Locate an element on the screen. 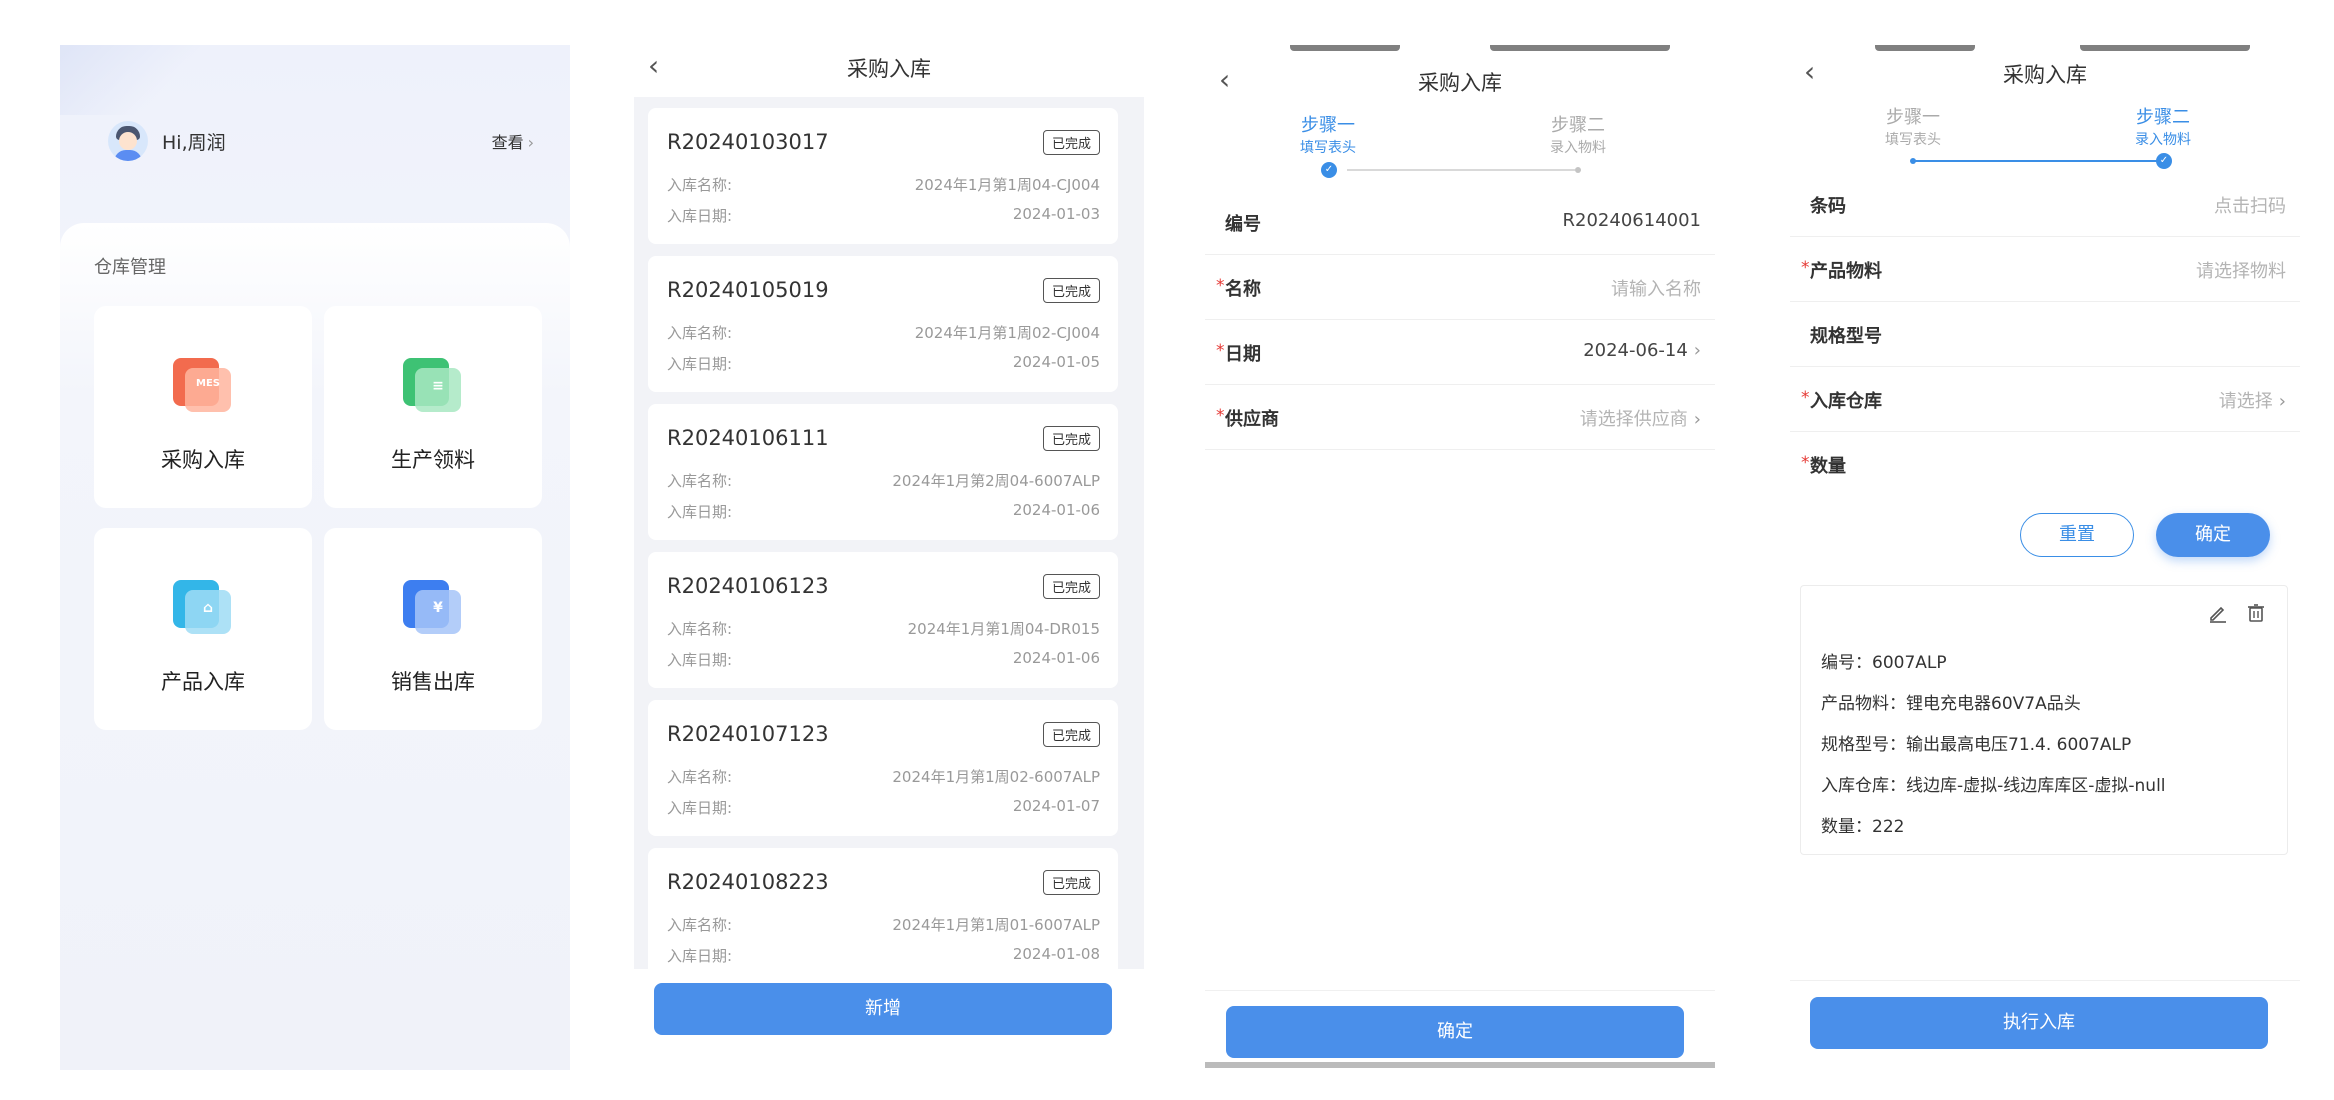 This screenshot has width=2334, height=1100. record-number: R20240105019 is located at coordinates (748, 290).